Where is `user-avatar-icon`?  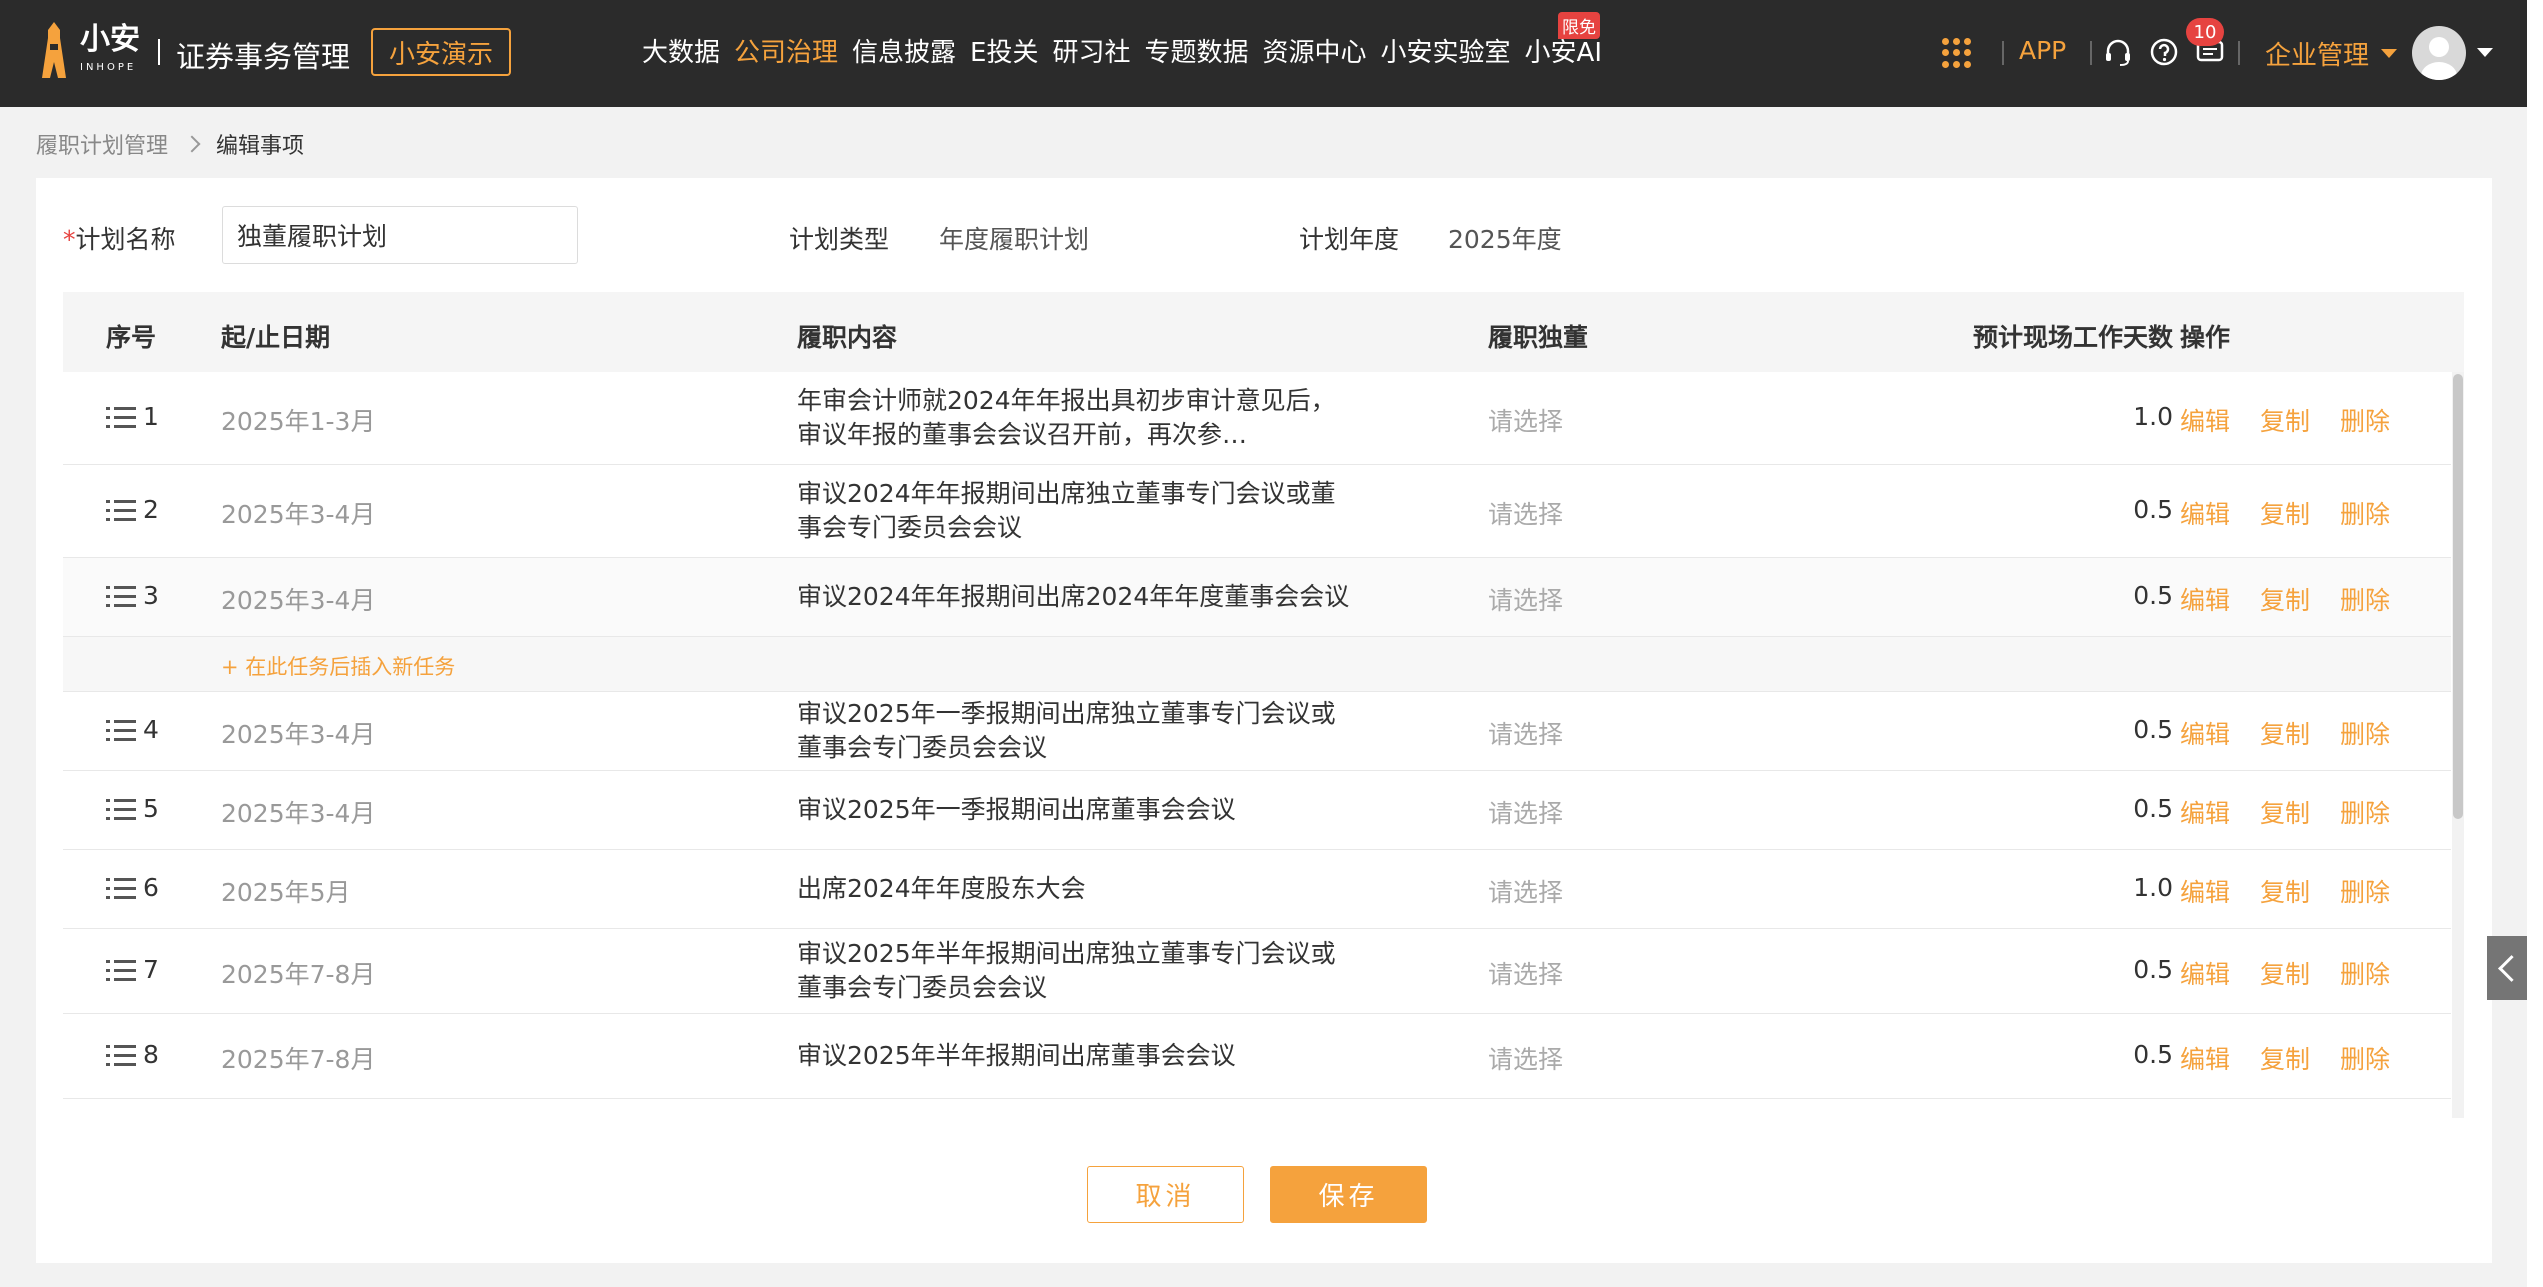 user-avatar-icon is located at coordinates (2439, 58).